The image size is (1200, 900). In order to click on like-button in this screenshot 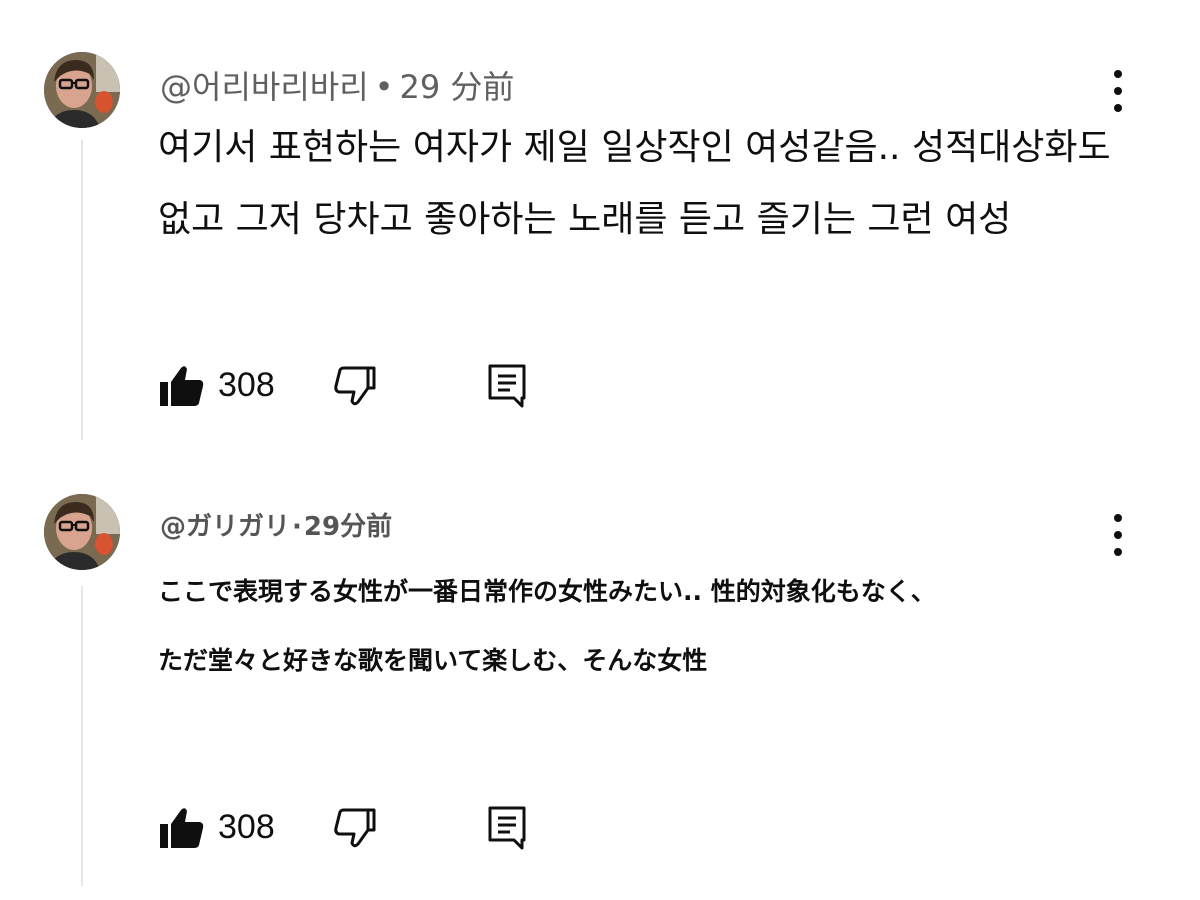, I will do `click(182, 828)`.